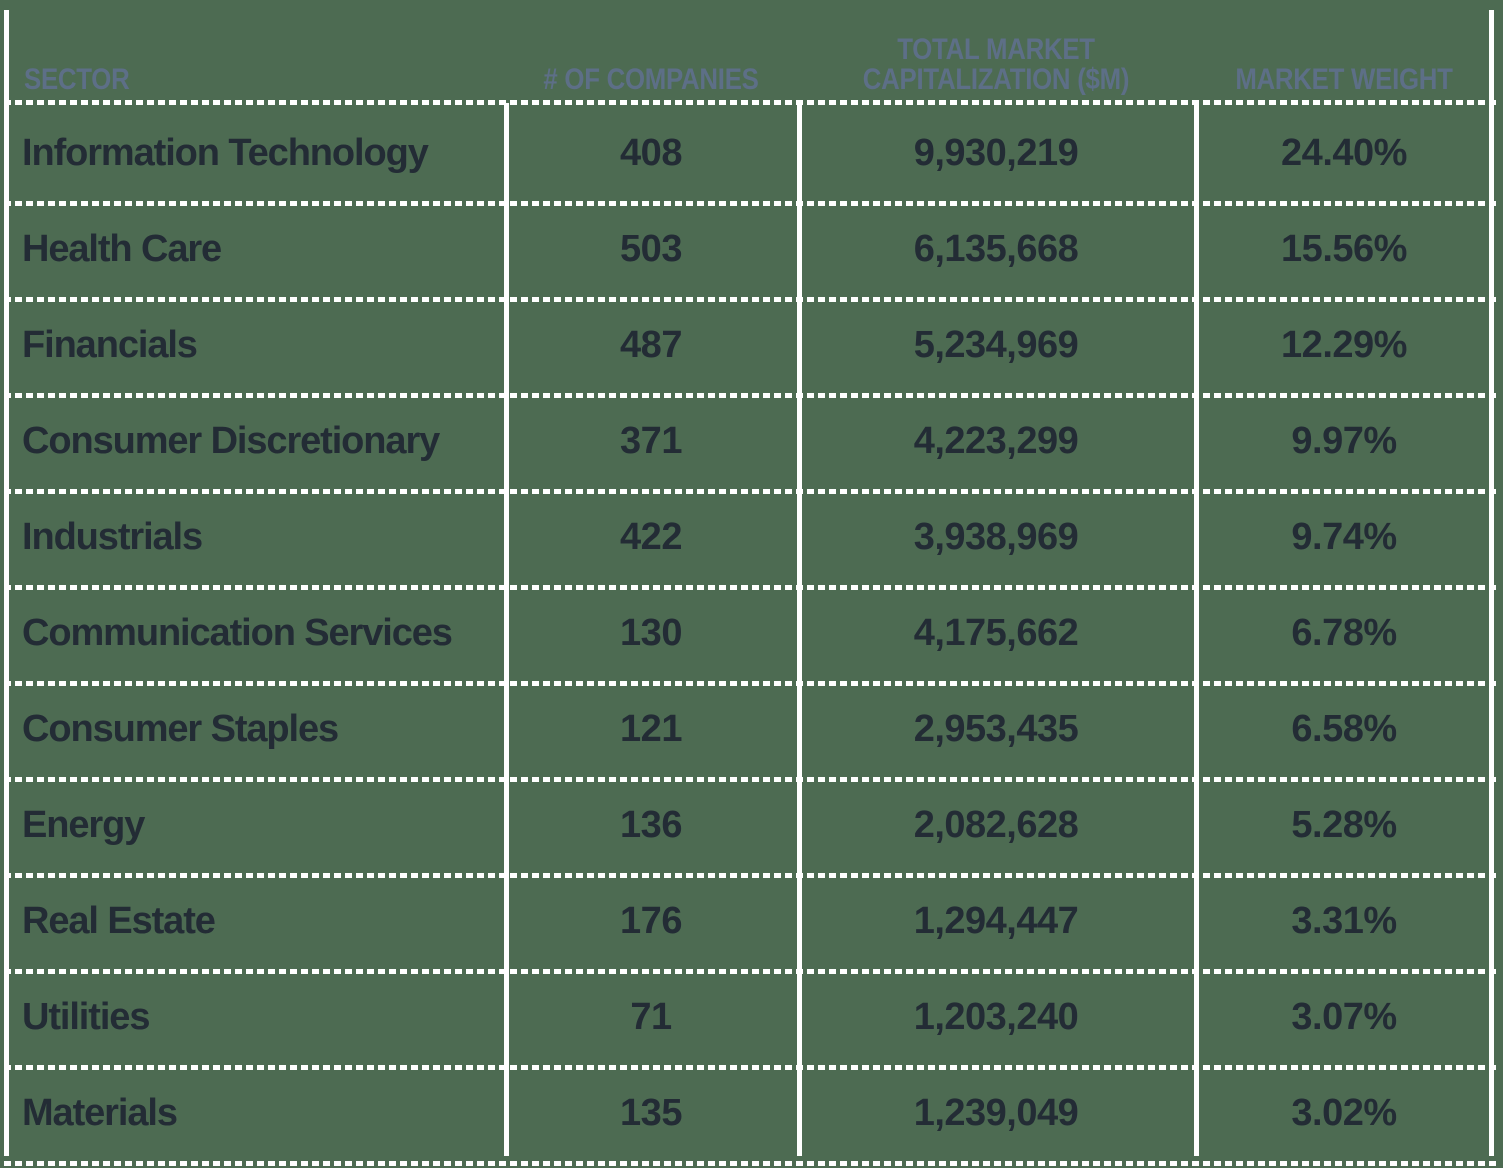 Image resolution: width=1503 pixels, height=1168 pixels. What do you see at coordinates (996, 344) in the screenshot?
I see `cell-mktcap: 5,234,969` at bounding box center [996, 344].